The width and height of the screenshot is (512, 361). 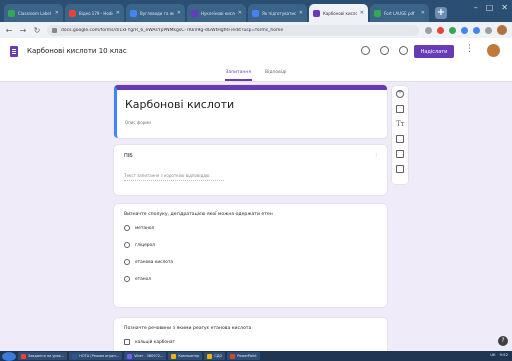 I want to click on start-button-icon, so click(x=9, y=356).